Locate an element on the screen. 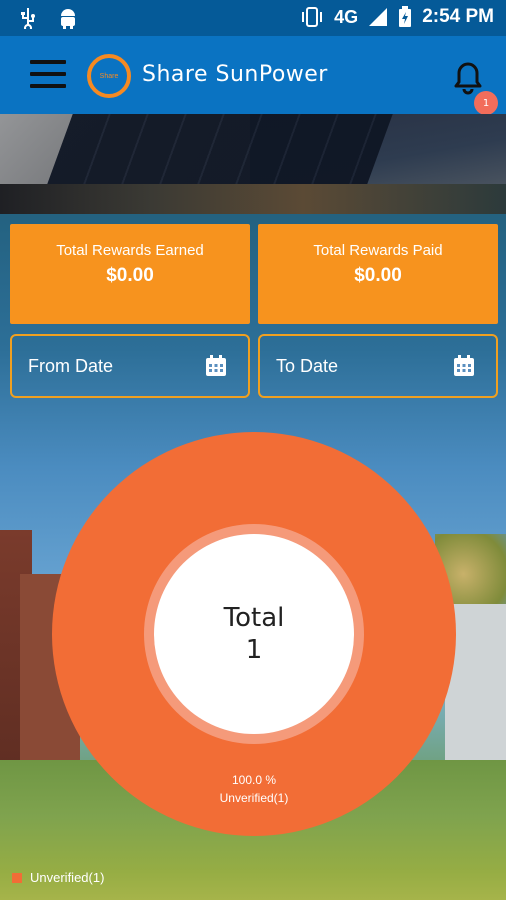 The width and height of the screenshot is (506, 900). legend-label: Unverified(1) is located at coordinates (67, 877).